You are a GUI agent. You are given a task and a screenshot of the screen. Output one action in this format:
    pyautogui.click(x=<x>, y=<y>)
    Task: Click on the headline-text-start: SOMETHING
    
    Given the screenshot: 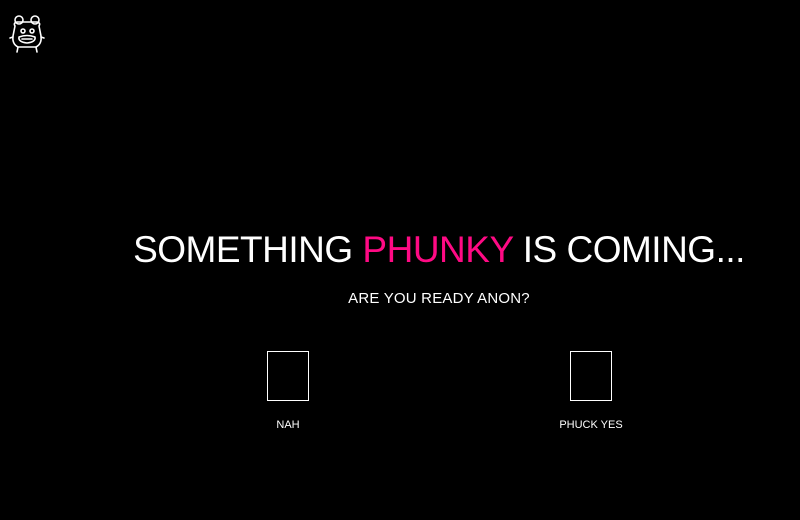 What is the action you would take?
    pyautogui.click(x=243, y=249)
    